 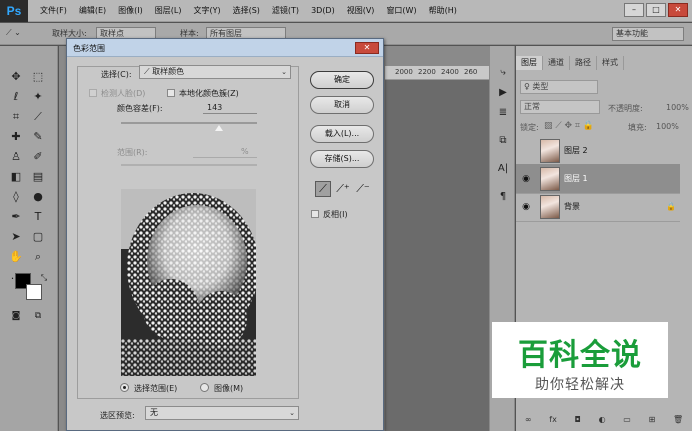 I want to click on menu-type: 文字(Y), so click(x=206, y=10).